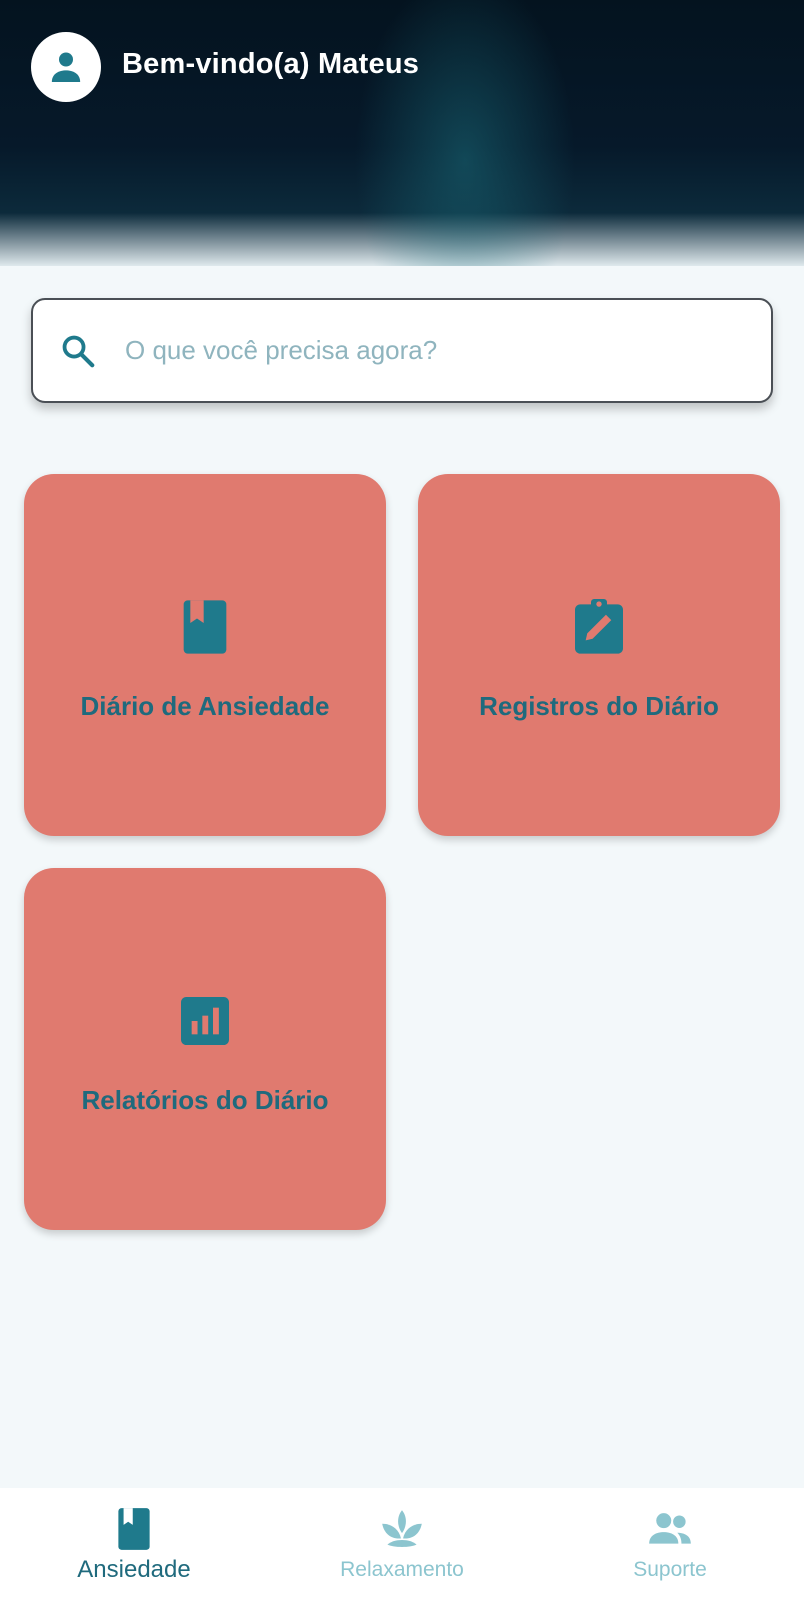 The height and width of the screenshot is (1600, 804). Describe the element at coordinates (402, 1528) in the screenshot. I see `lotus-icon` at that location.